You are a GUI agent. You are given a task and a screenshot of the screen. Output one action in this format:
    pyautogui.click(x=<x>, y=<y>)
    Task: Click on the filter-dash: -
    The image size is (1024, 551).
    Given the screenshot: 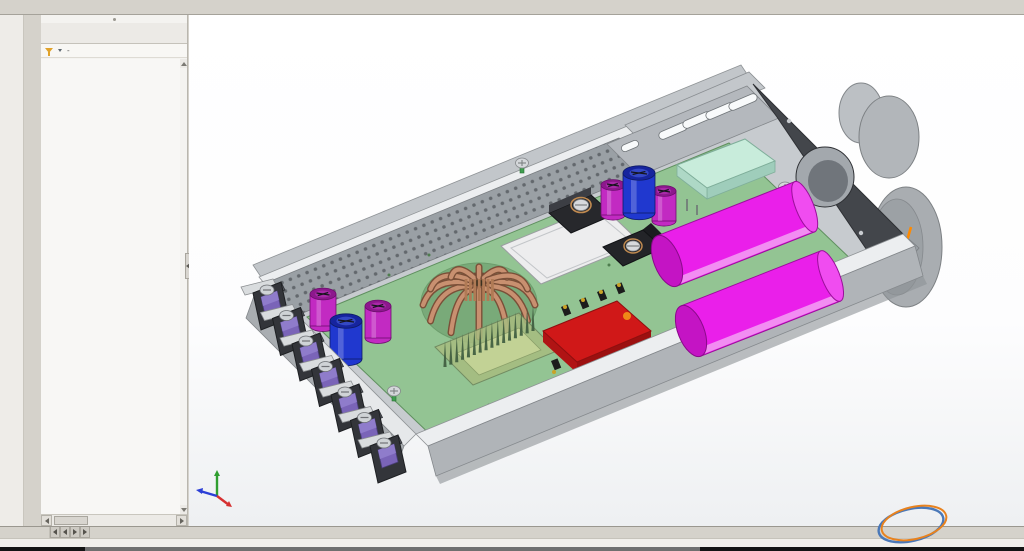 What is the action you would take?
    pyautogui.click(x=68, y=50)
    